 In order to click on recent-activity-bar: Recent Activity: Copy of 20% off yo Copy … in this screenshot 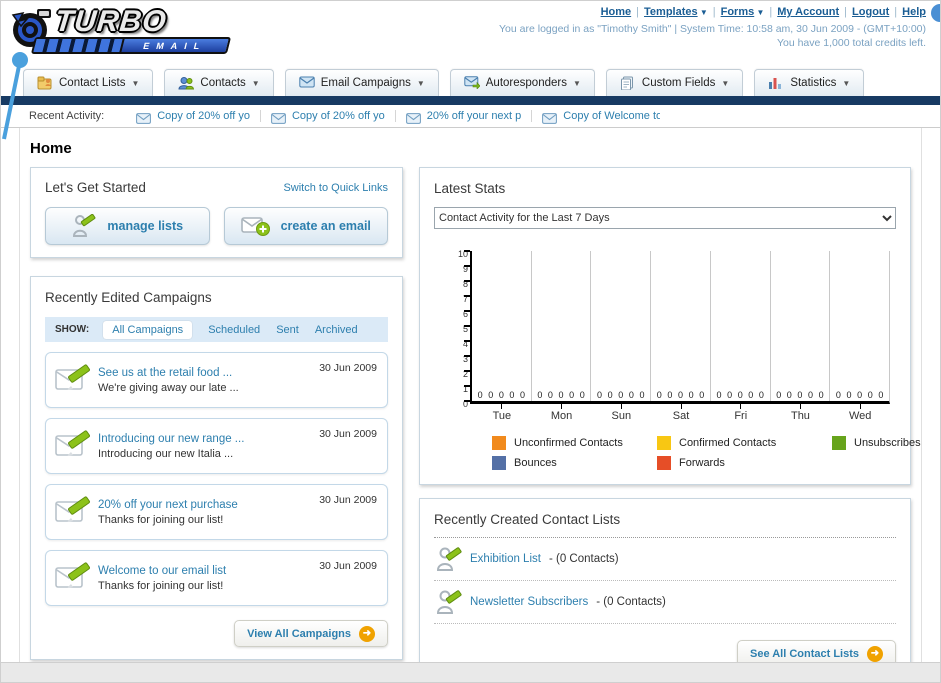, I will do `click(470, 116)`.